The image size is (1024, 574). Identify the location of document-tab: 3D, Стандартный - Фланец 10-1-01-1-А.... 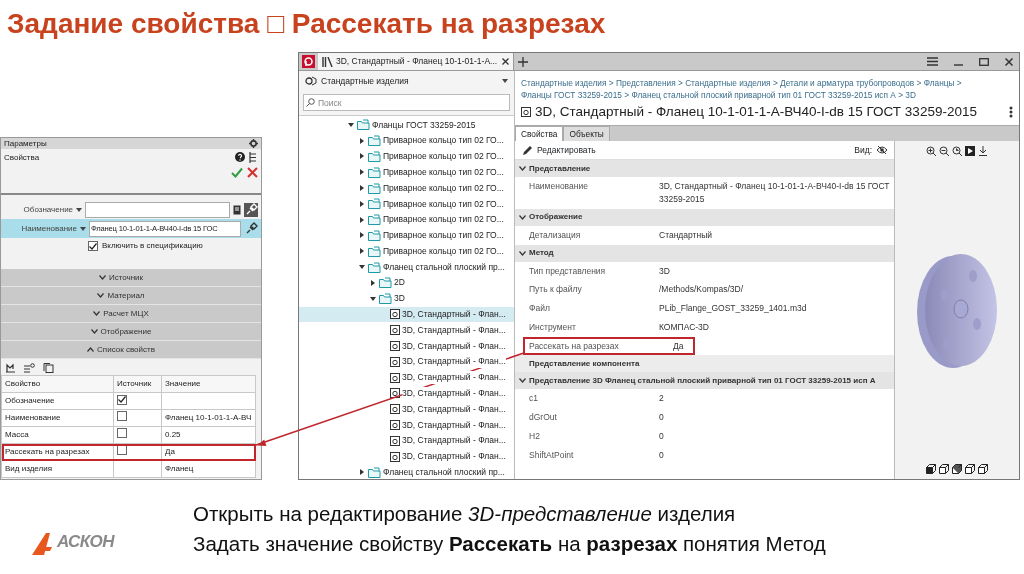
(416, 61).